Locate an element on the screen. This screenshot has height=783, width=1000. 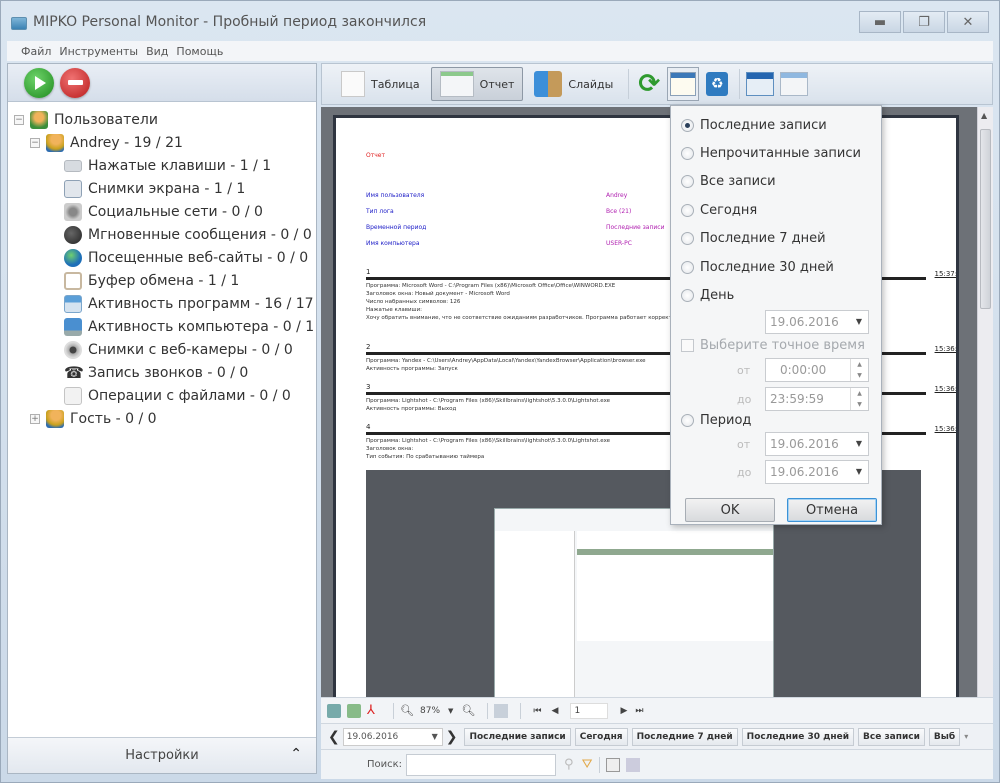
filter-icon: ⛛ is located at coordinates (587, 764).